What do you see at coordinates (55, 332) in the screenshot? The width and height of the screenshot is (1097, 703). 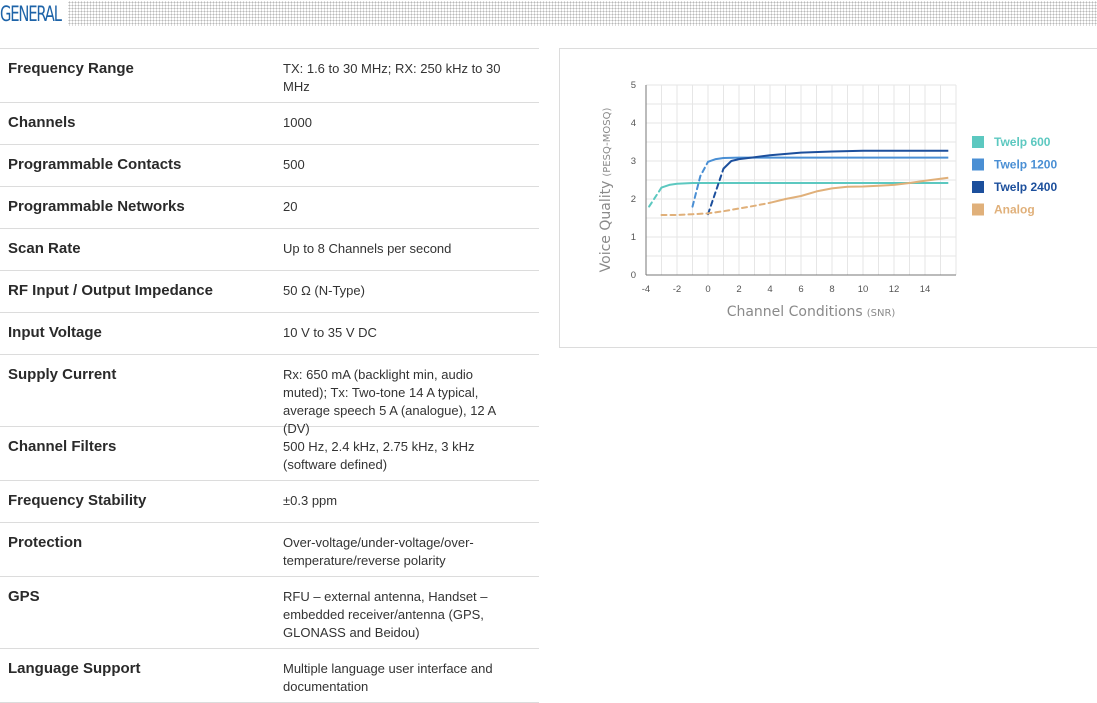 I see `spec-label: Input Voltage` at bounding box center [55, 332].